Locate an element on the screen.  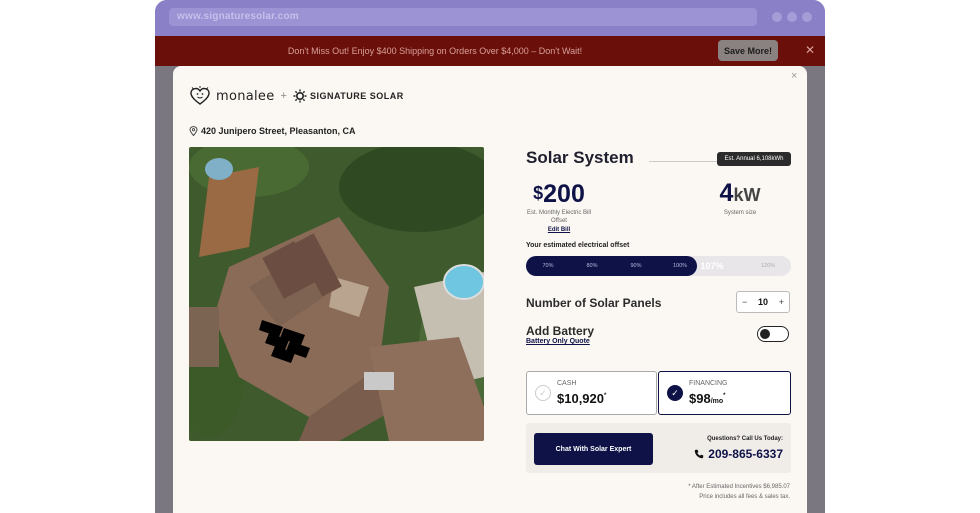
battery-label: Add Battery is located at coordinates (560, 331).